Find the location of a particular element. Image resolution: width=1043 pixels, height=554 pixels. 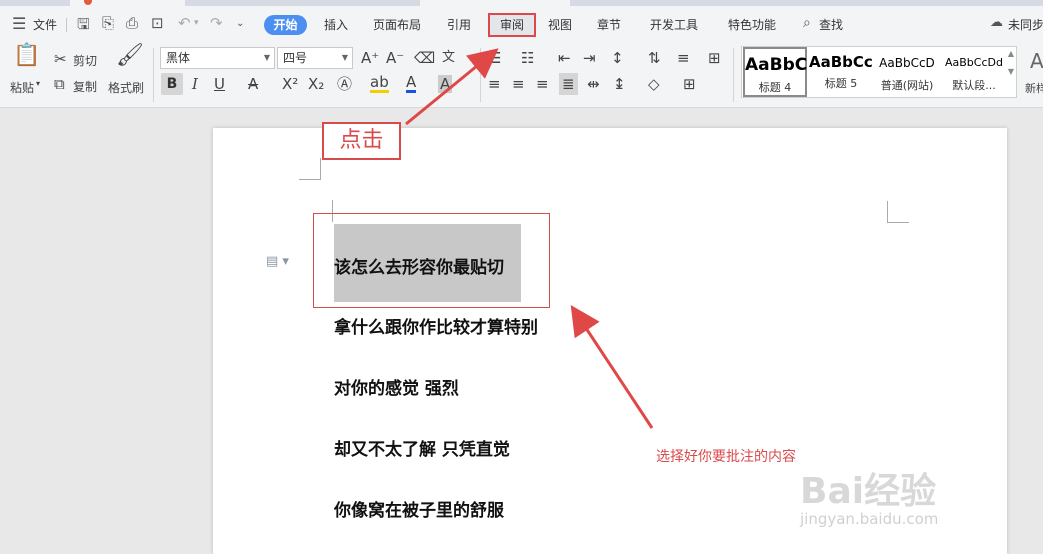

save-icon: 🖫 is located at coordinates (83, 26).